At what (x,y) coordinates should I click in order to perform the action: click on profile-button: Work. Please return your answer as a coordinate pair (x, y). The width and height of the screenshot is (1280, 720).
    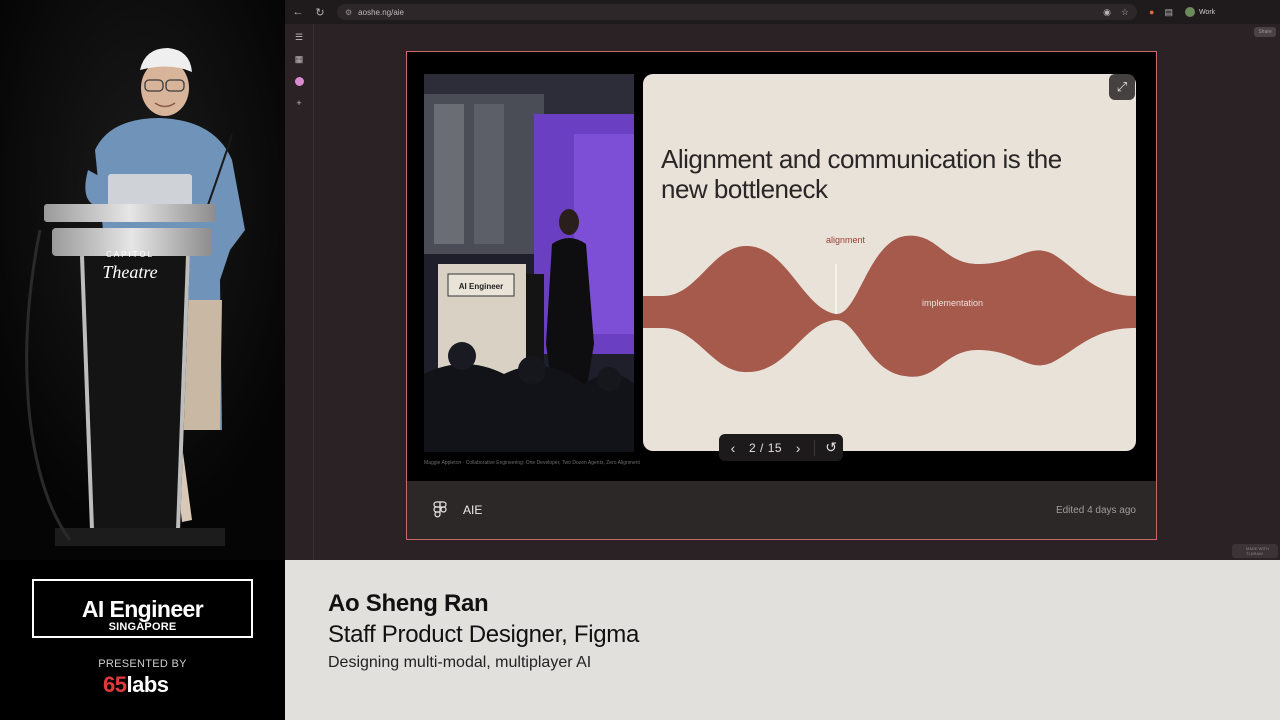
    Looking at the image, I should click on (1200, 12).